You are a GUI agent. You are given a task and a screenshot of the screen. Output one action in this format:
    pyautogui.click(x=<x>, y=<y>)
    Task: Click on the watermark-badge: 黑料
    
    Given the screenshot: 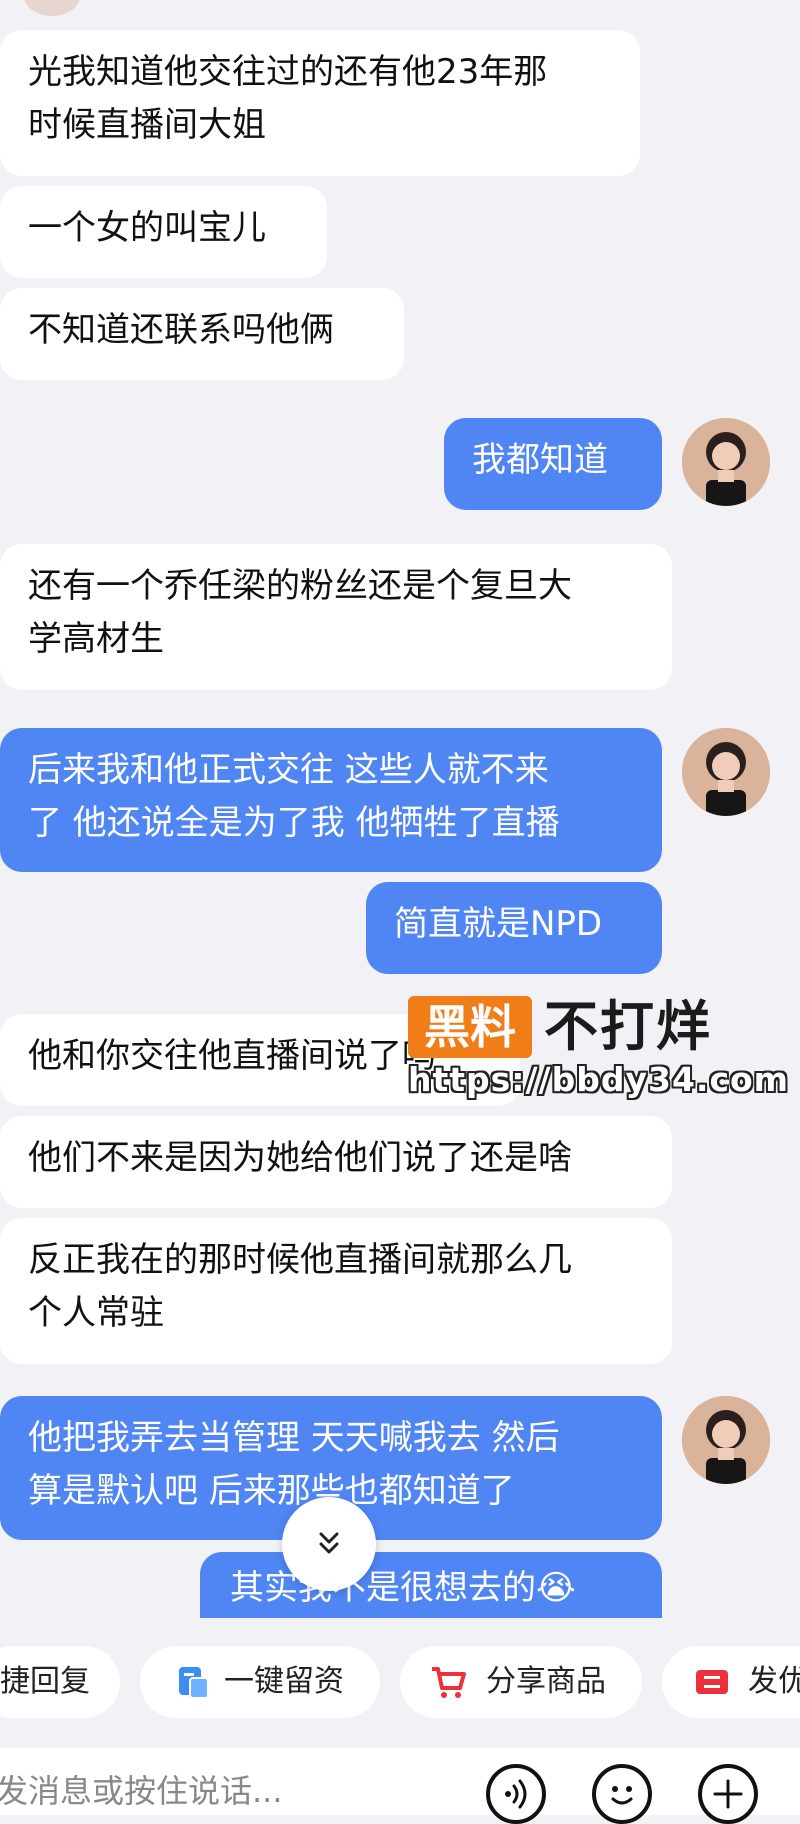 What is the action you would take?
    pyautogui.click(x=470, y=1027)
    